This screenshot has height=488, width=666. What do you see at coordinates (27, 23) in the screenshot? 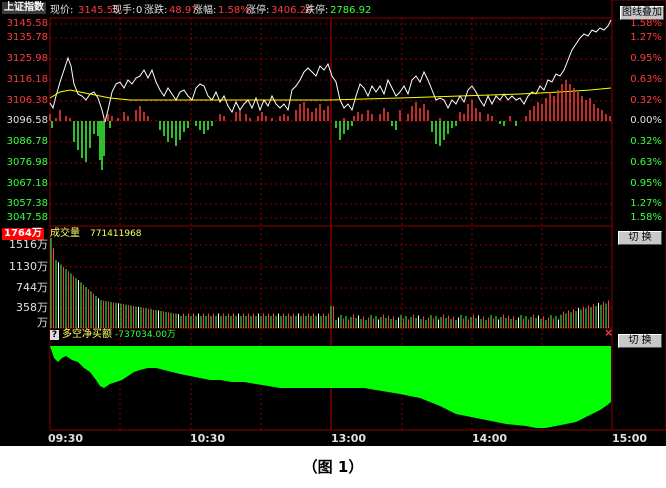
I see `price-tick: 3145.58` at bounding box center [27, 23].